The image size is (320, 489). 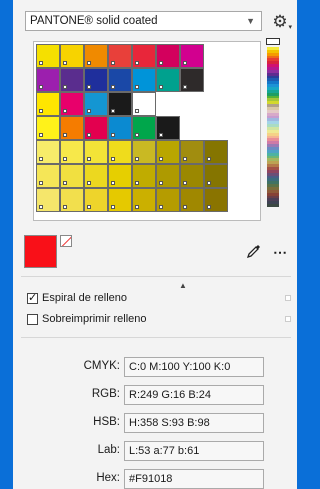 What do you see at coordinates (66, 241) in the screenshot?
I see `no-color-swatch` at bounding box center [66, 241].